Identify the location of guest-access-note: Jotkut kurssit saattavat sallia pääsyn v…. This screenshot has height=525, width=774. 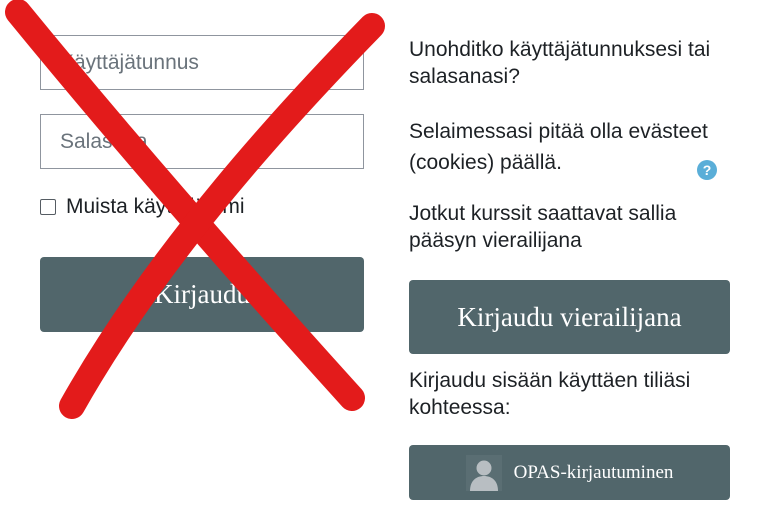
(543, 227).